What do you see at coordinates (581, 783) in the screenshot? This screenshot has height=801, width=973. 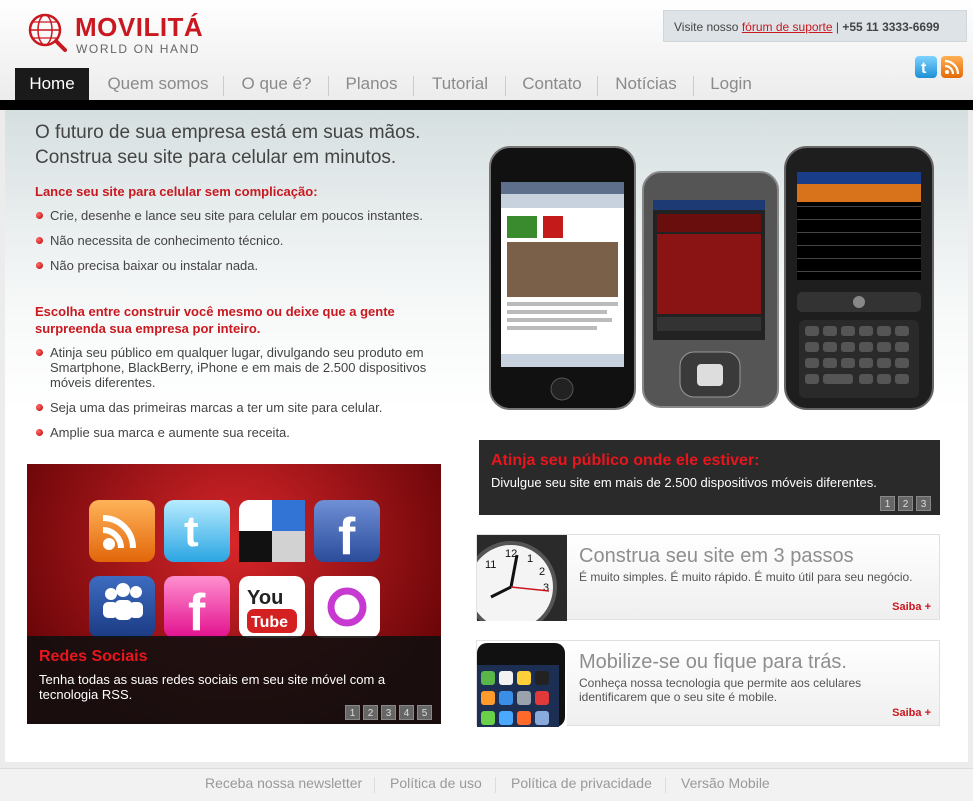 I see `footer-link-privacy: Política de privacidade` at bounding box center [581, 783].